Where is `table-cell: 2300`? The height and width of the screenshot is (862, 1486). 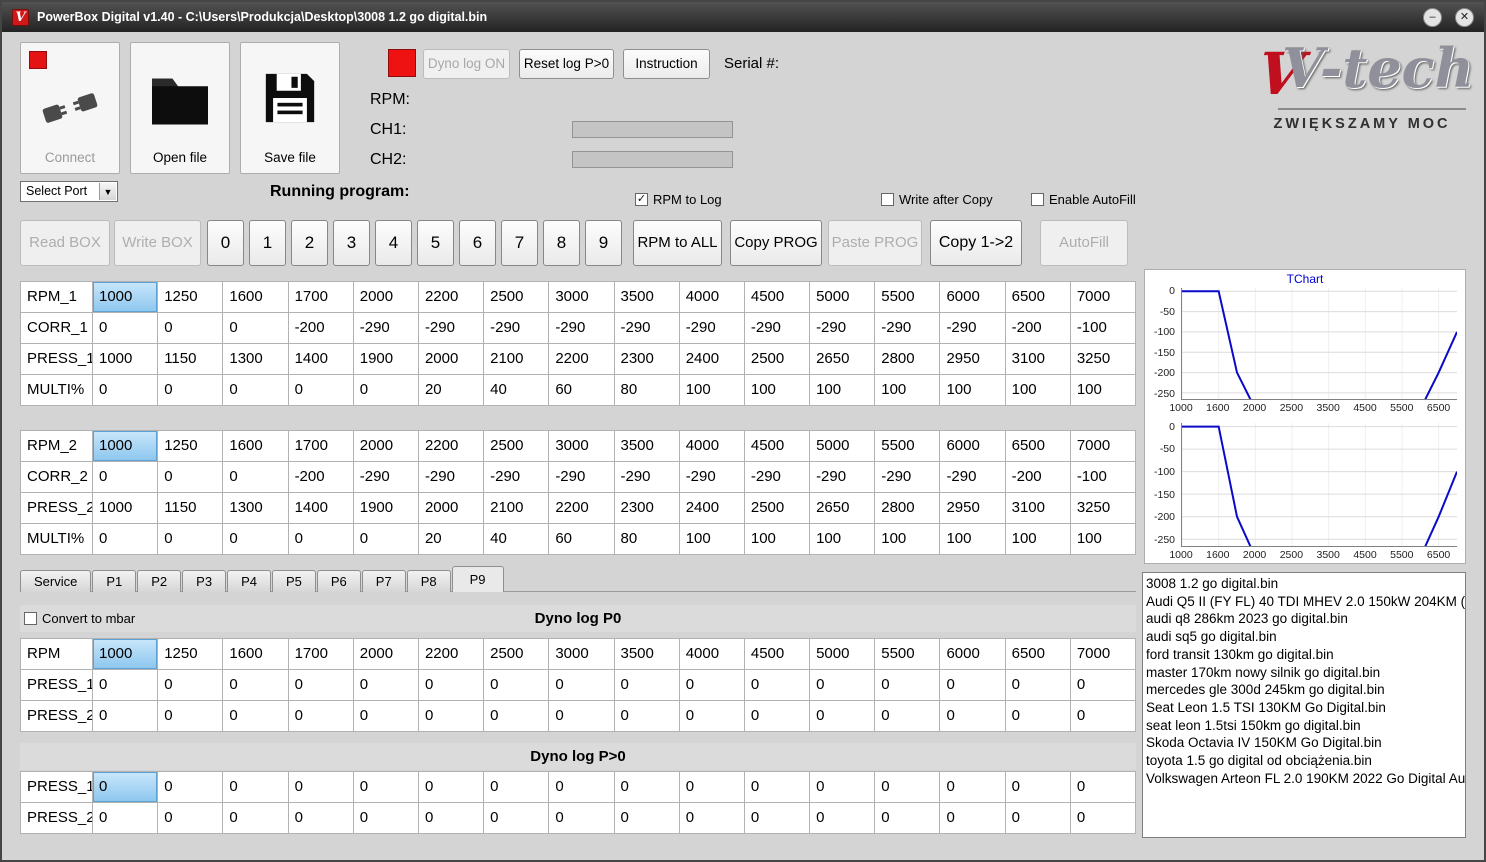
table-cell: 2300 is located at coordinates (647, 508).